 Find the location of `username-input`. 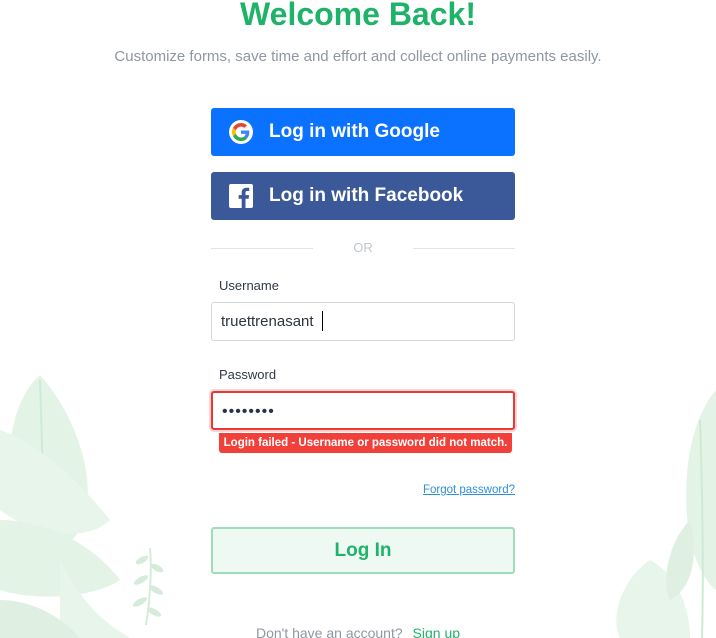

username-input is located at coordinates (363, 321).